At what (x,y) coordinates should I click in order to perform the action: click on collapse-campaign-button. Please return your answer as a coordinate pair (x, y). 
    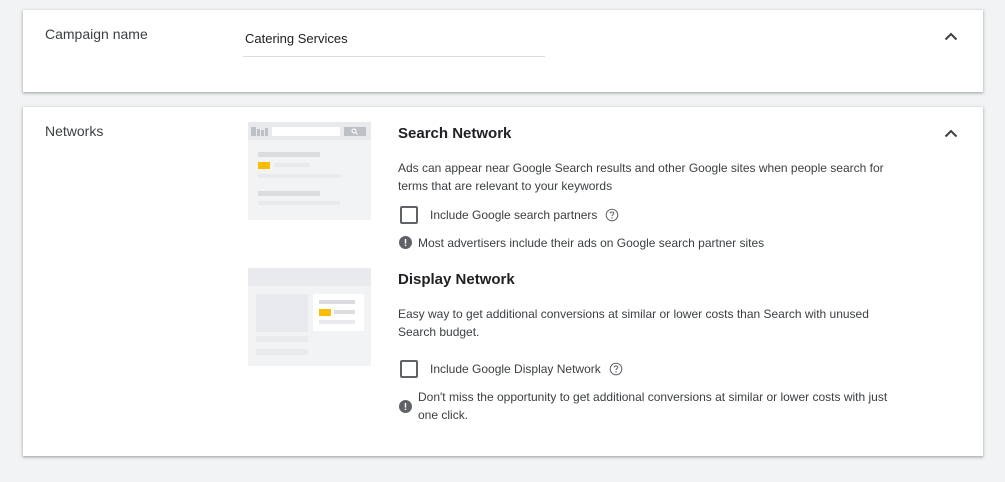
    Looking at the image, I should click on (951, 36).